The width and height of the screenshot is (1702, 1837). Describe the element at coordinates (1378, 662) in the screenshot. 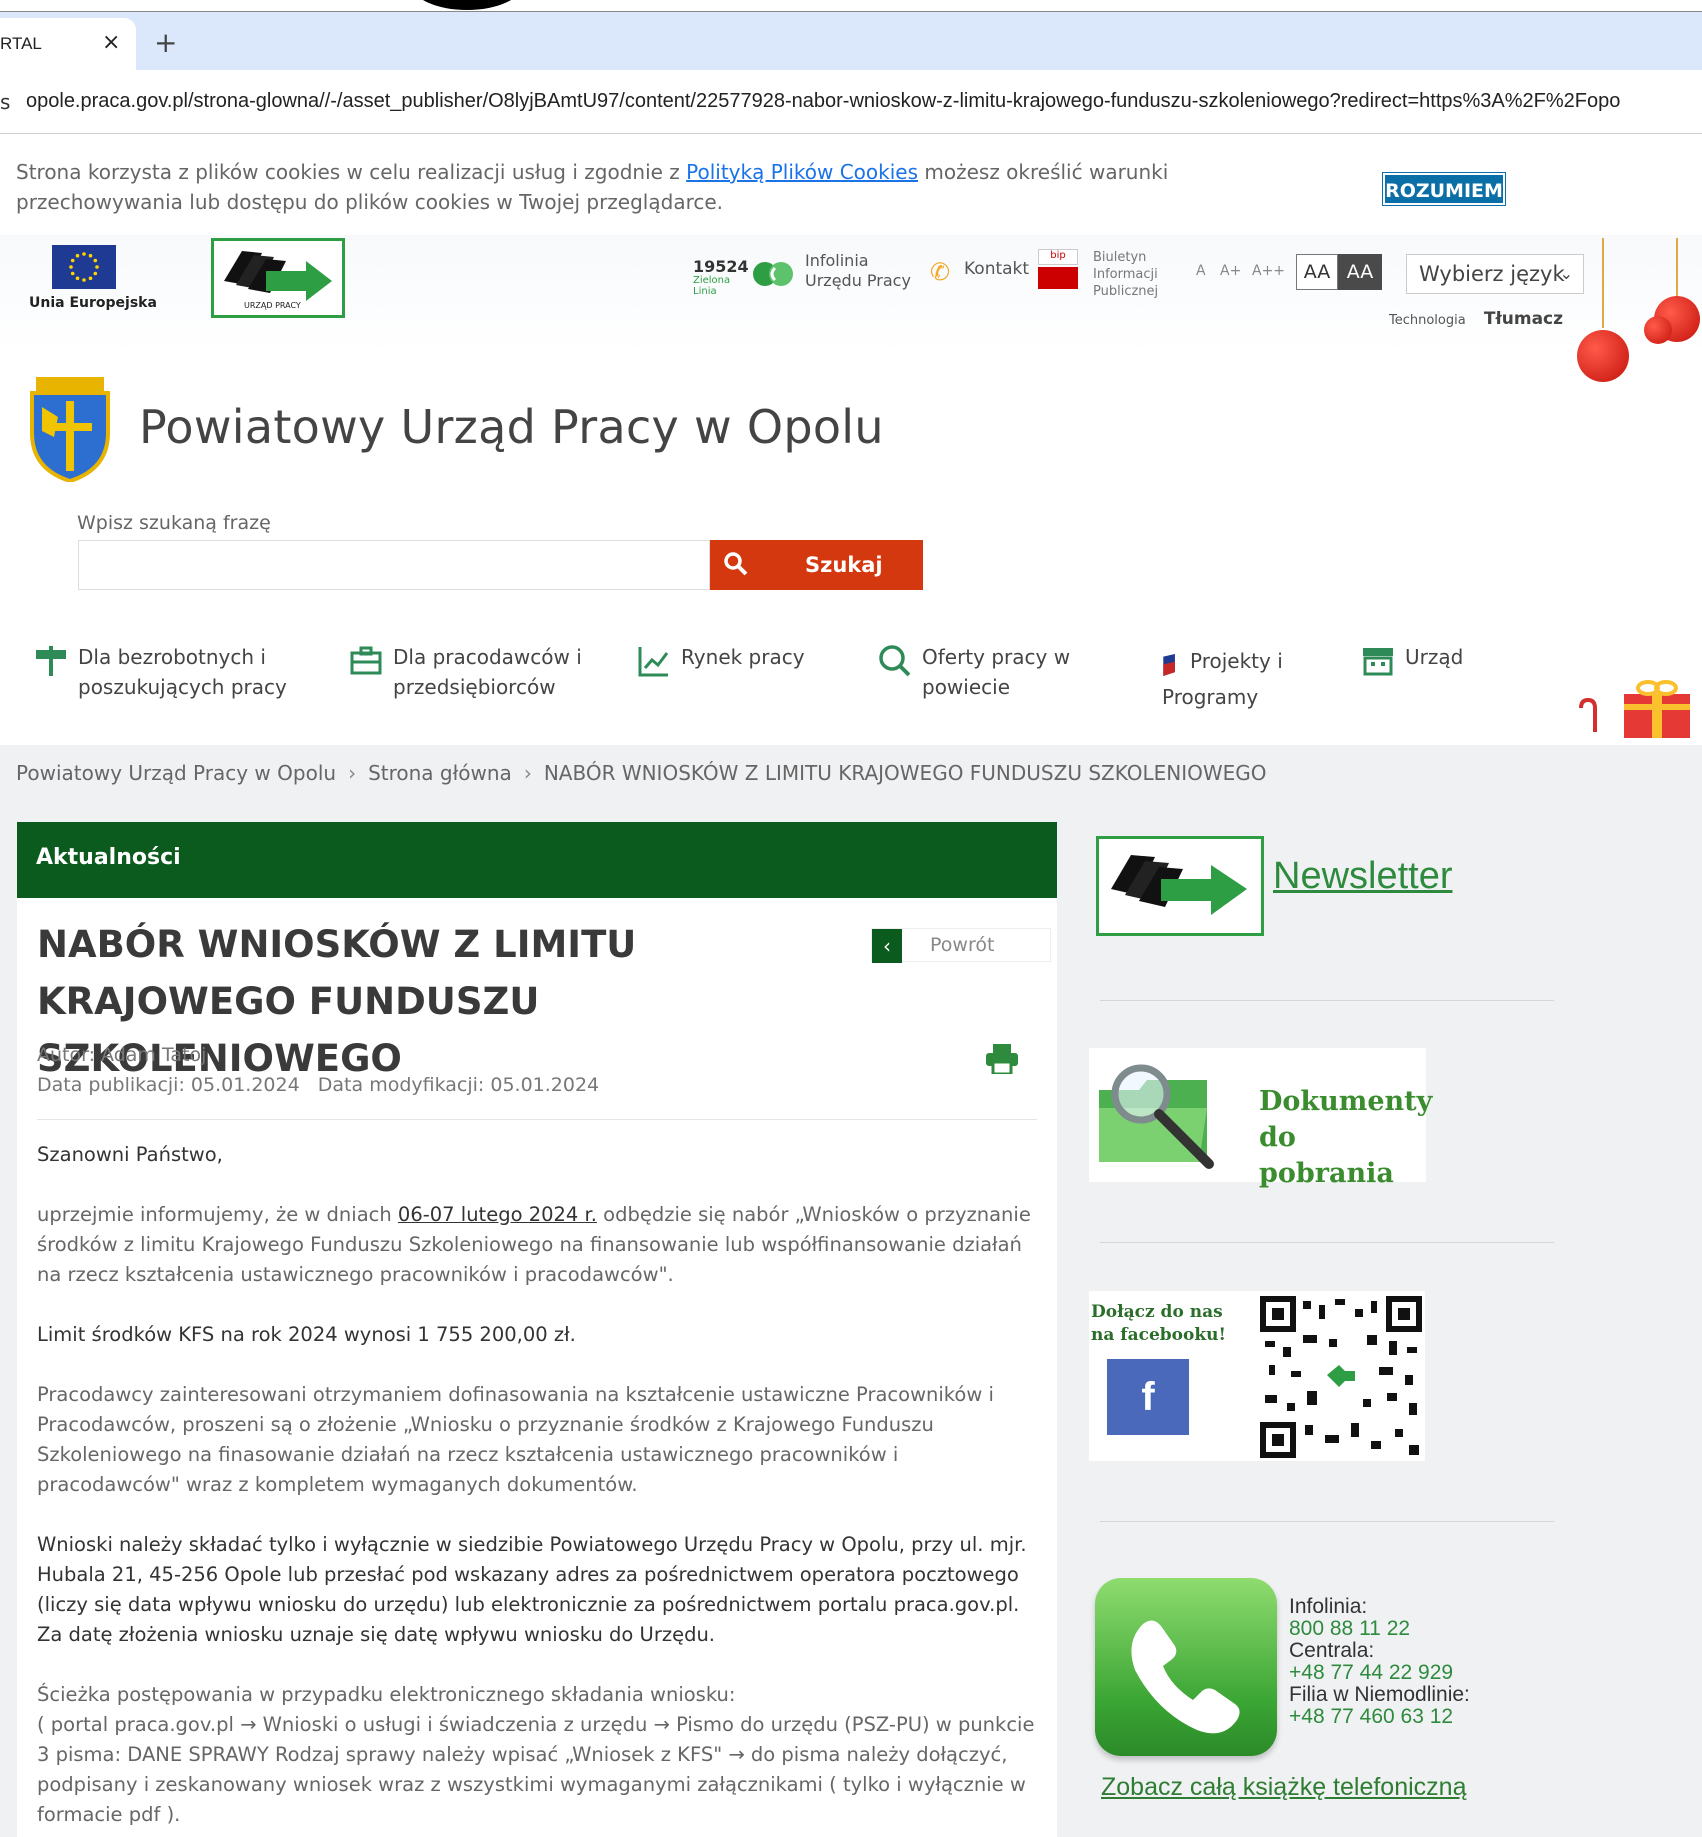

I see `building-icon` at that location.